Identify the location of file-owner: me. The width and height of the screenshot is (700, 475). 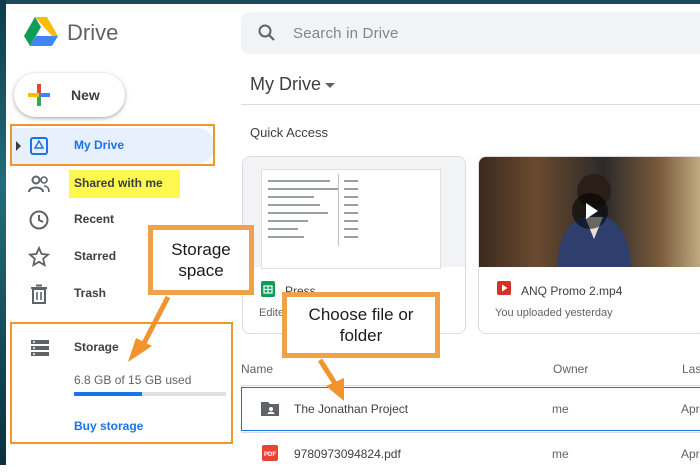
(560, 454).